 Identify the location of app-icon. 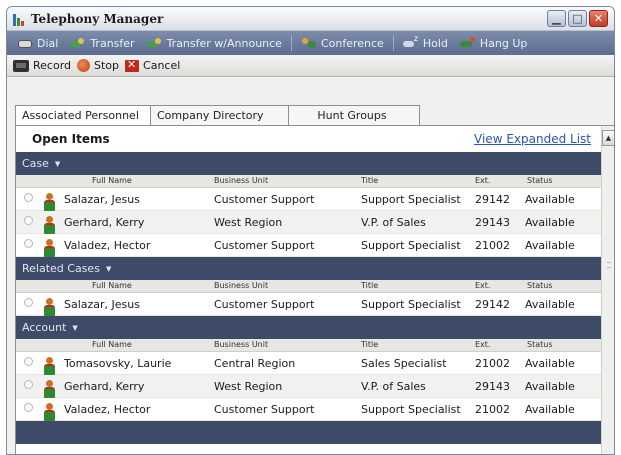
(20, 19).